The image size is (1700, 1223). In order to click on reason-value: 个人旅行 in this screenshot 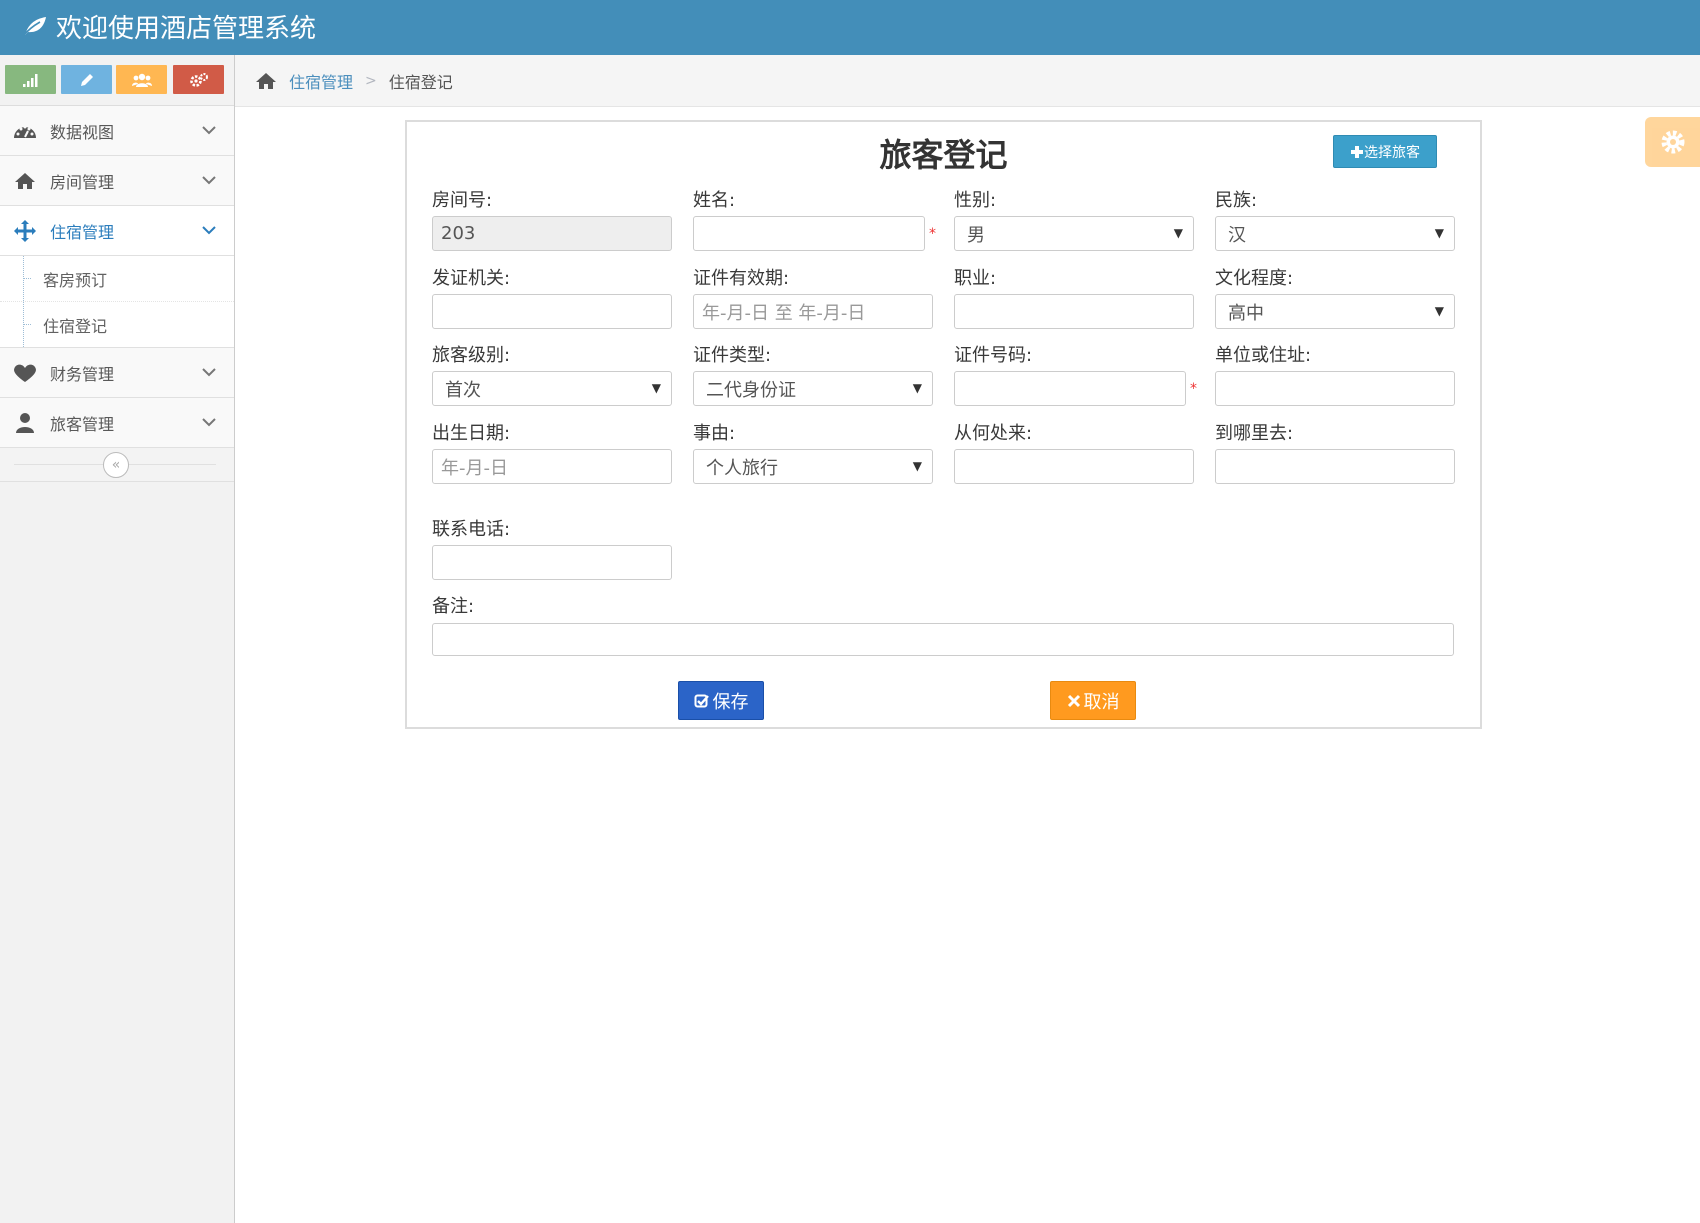, I will do `click(742, 468)`.